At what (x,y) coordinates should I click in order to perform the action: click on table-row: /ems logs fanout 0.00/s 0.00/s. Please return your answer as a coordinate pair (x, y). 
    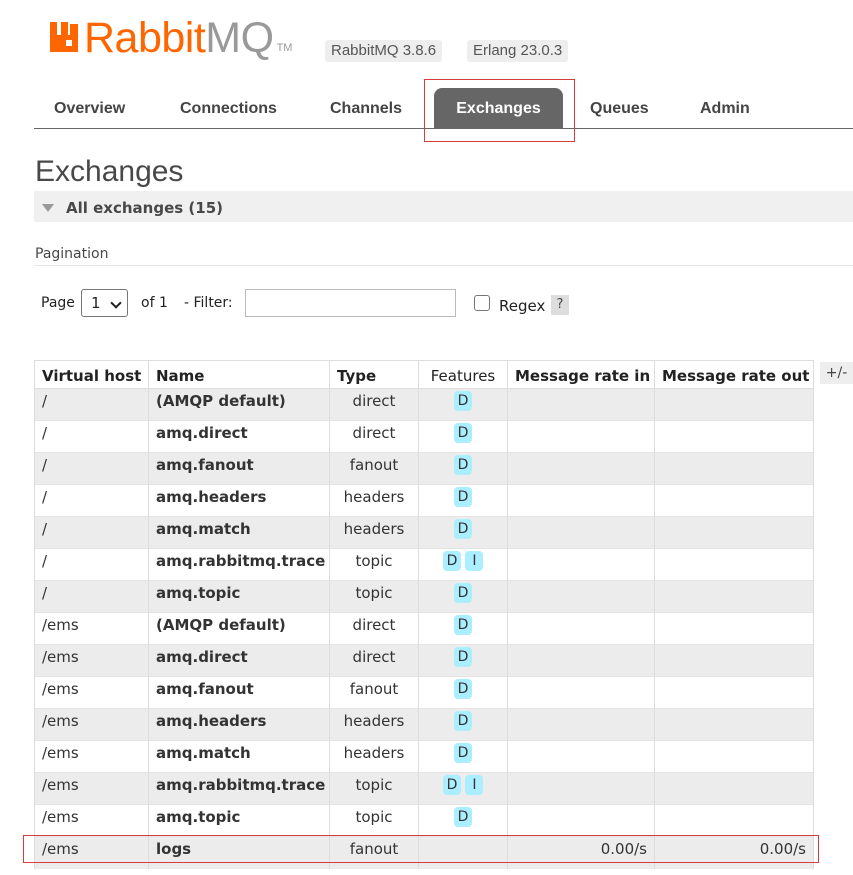
    Looking at the image, I should click on (424, 852).